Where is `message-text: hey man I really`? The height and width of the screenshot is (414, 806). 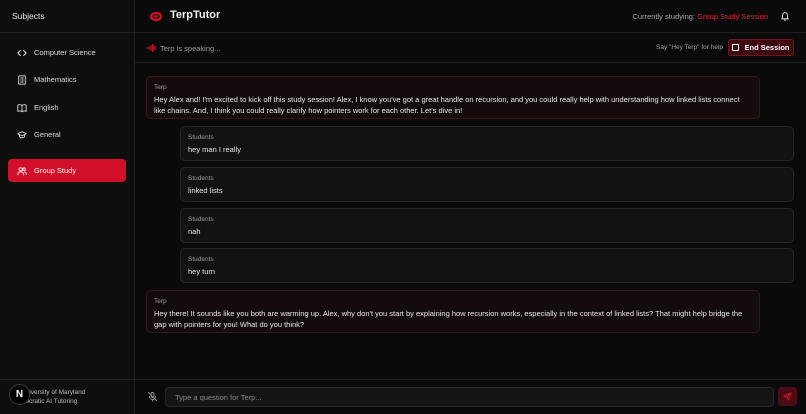
message-text: hey man I really is located at coordinates (214, 149).